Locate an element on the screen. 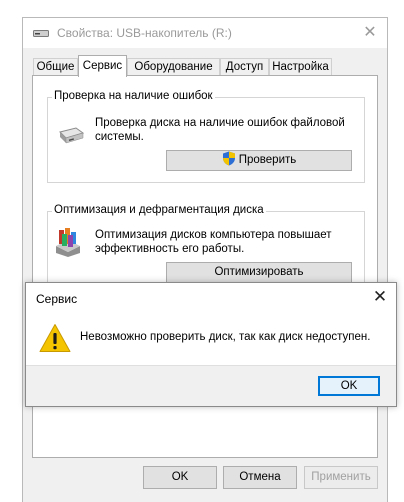 The image size is (404, 502). drive-icon is located at coordinates (41, 33).